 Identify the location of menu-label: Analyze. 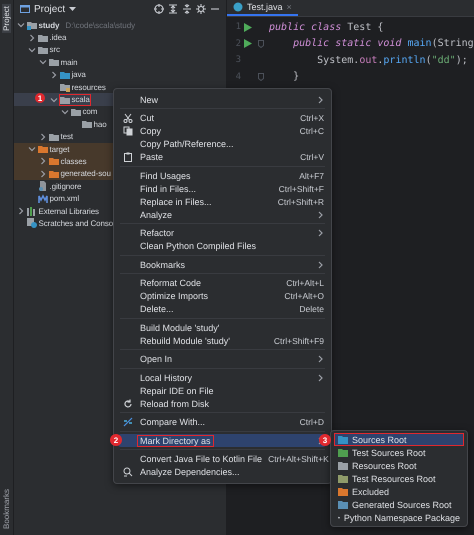
(156, 214).